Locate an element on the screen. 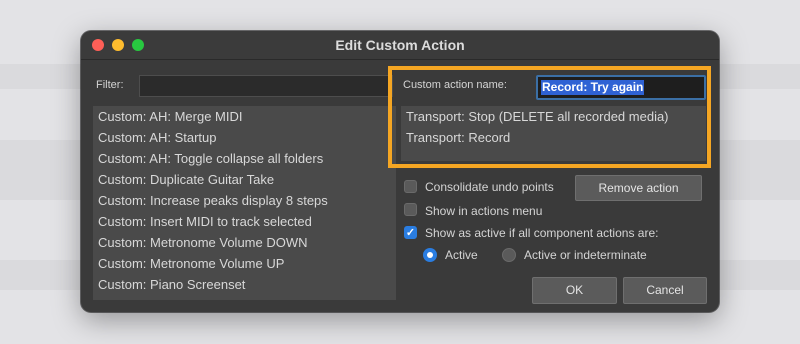  list-item: Custom: AH: Startup is located at coordinates (244, 137).